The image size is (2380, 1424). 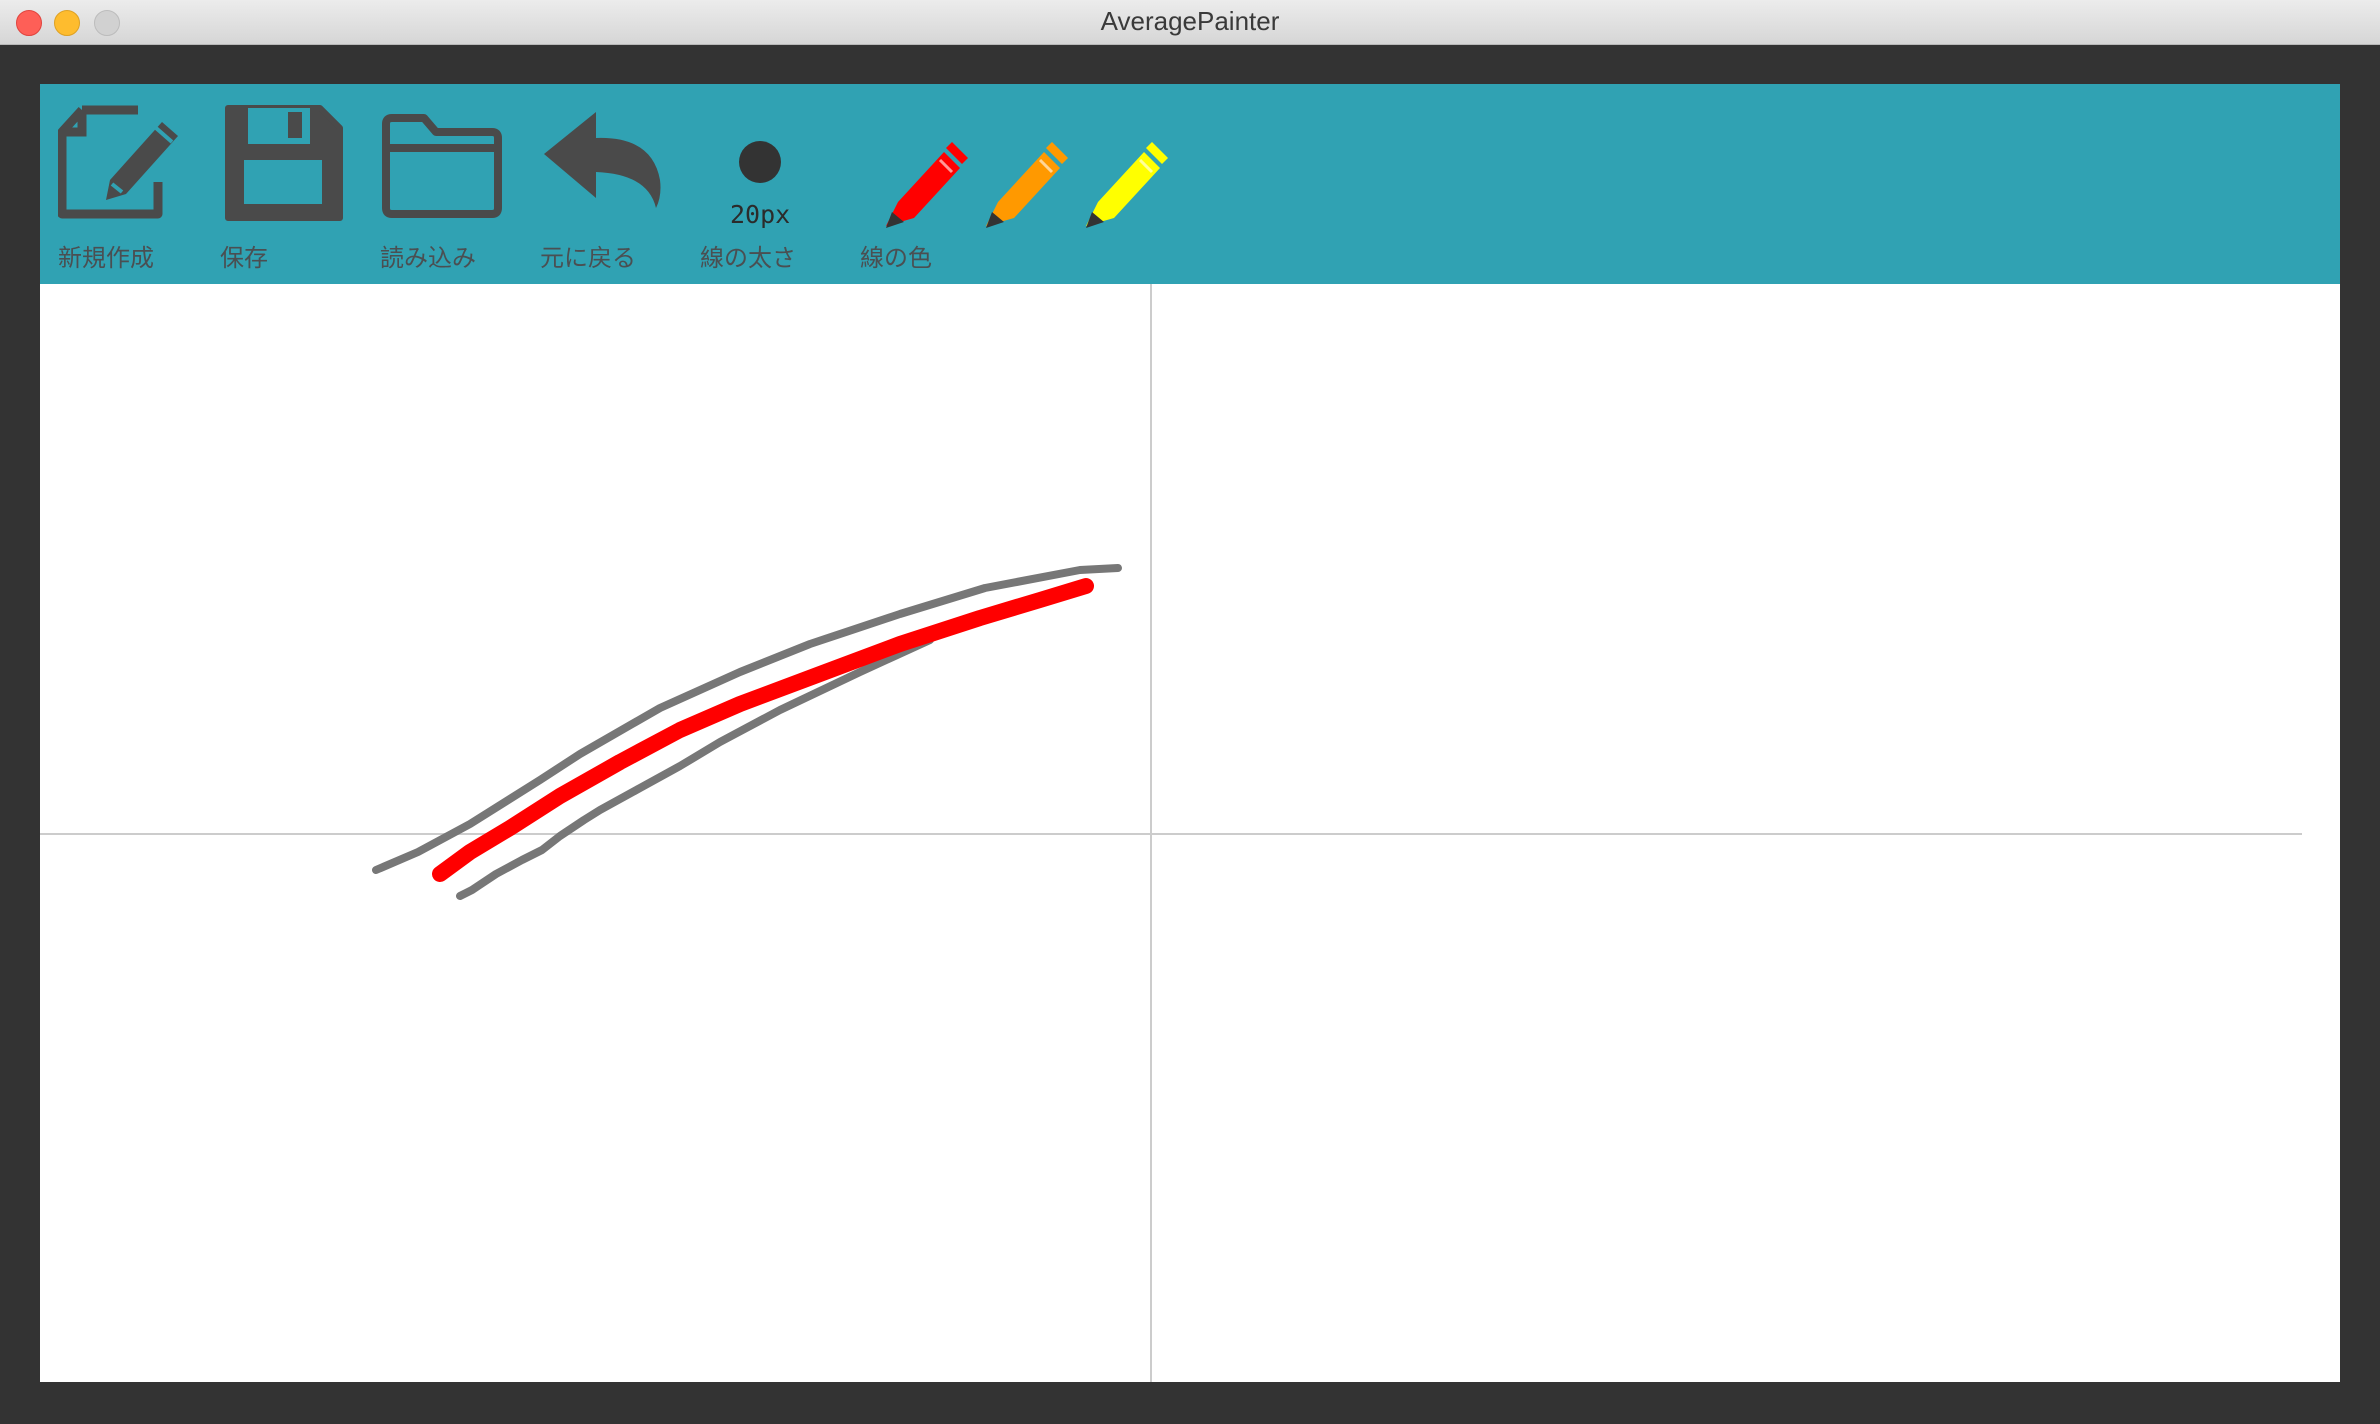 I want to click on yellow-pencil-icon, so click(x=1123, y=188).